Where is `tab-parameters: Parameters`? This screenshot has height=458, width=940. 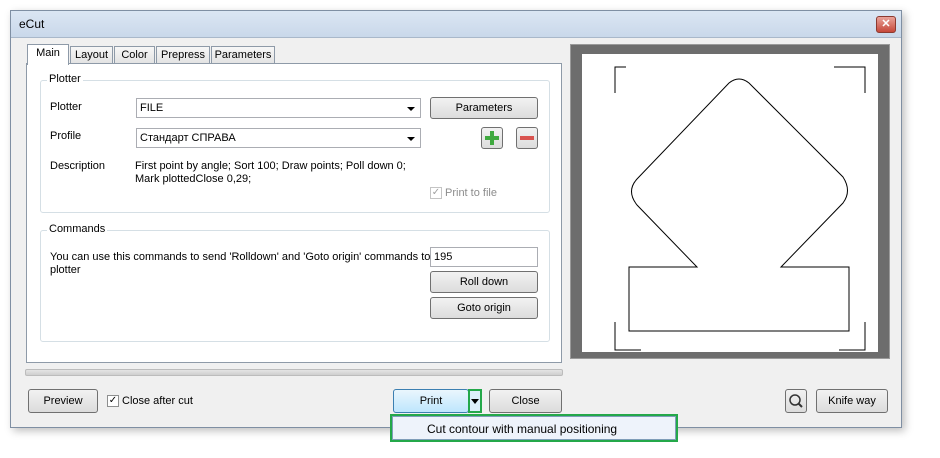 tab-parameters: Parameters is located at coordinates (243, 54).